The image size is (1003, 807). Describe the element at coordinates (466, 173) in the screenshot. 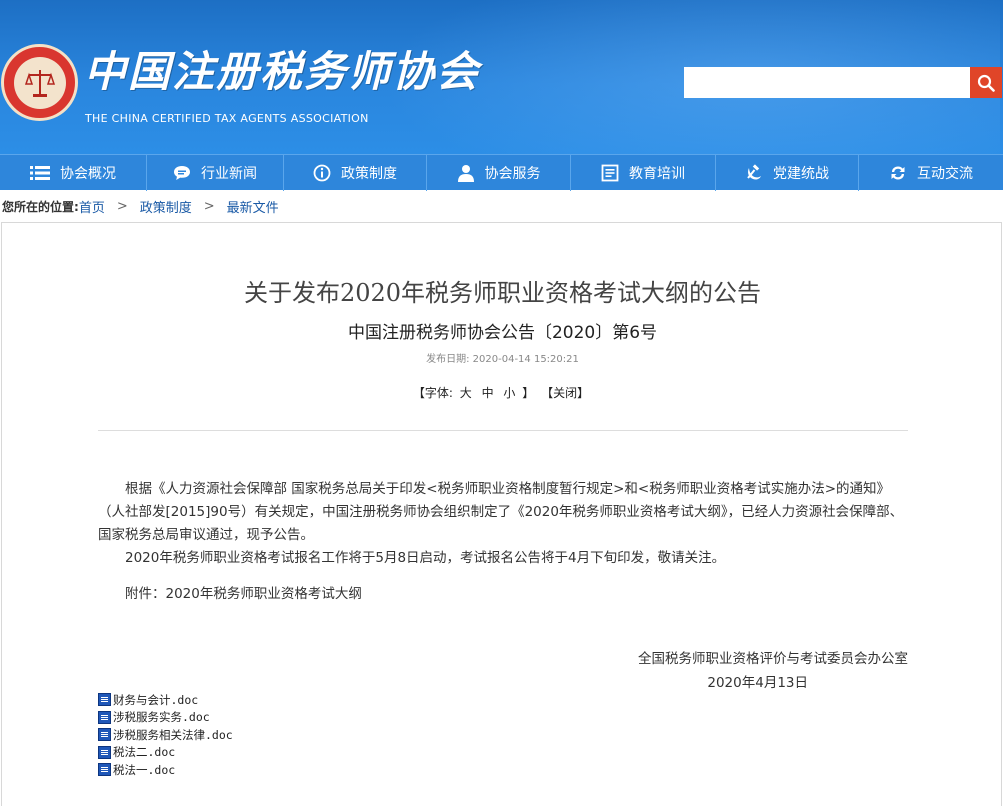

I see `person-icon` at that location.